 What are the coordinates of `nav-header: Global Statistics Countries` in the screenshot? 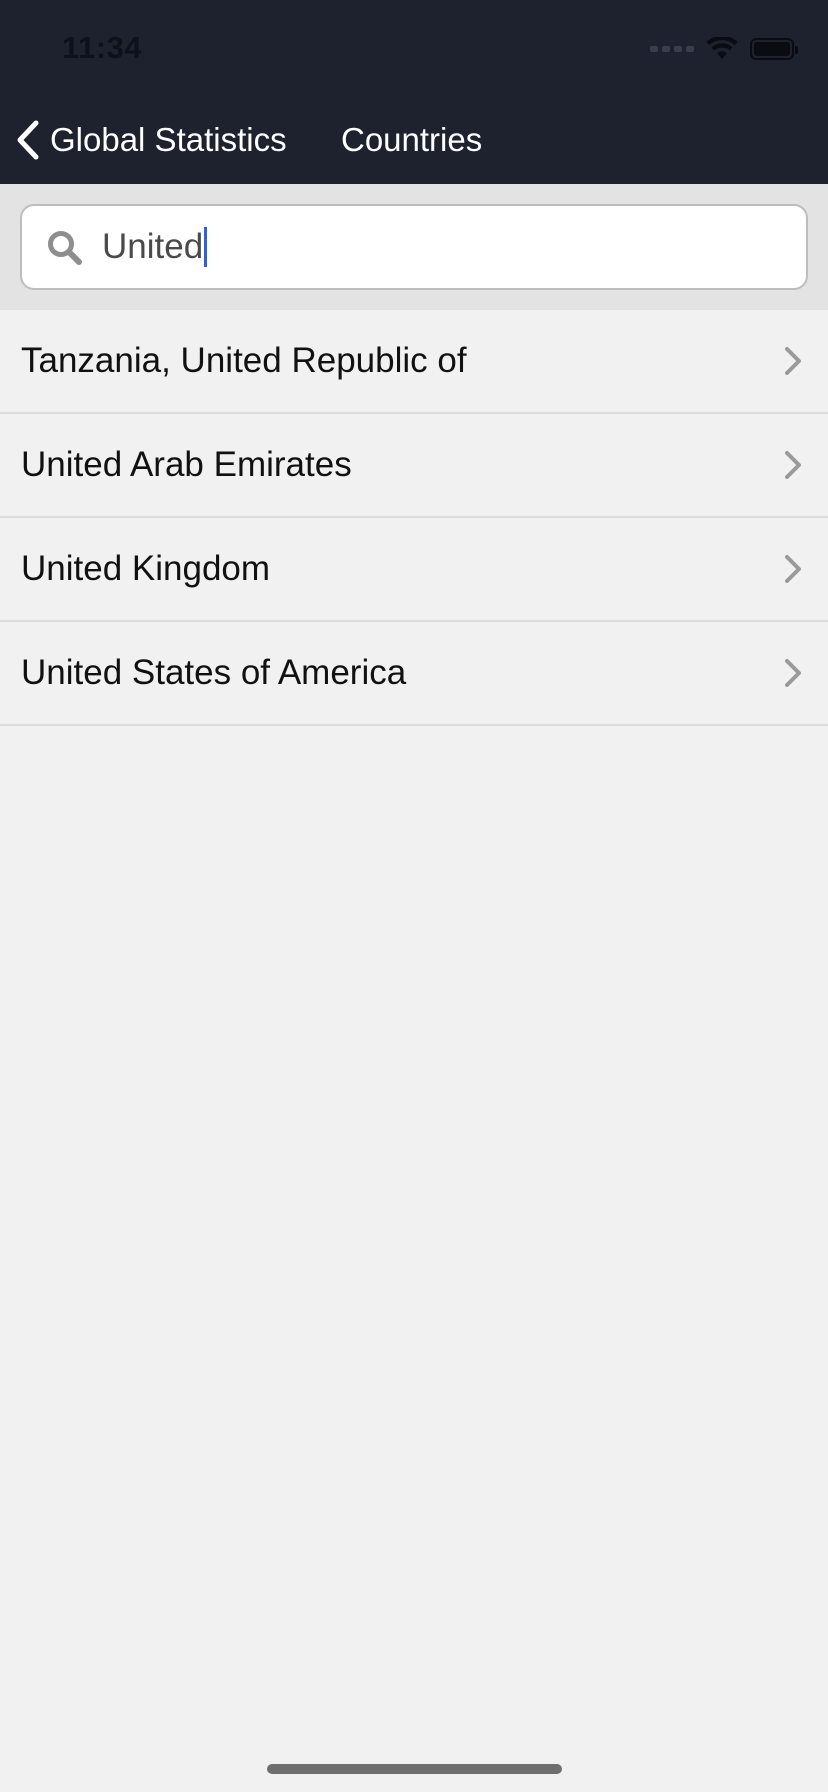 It's located at (414, 140).